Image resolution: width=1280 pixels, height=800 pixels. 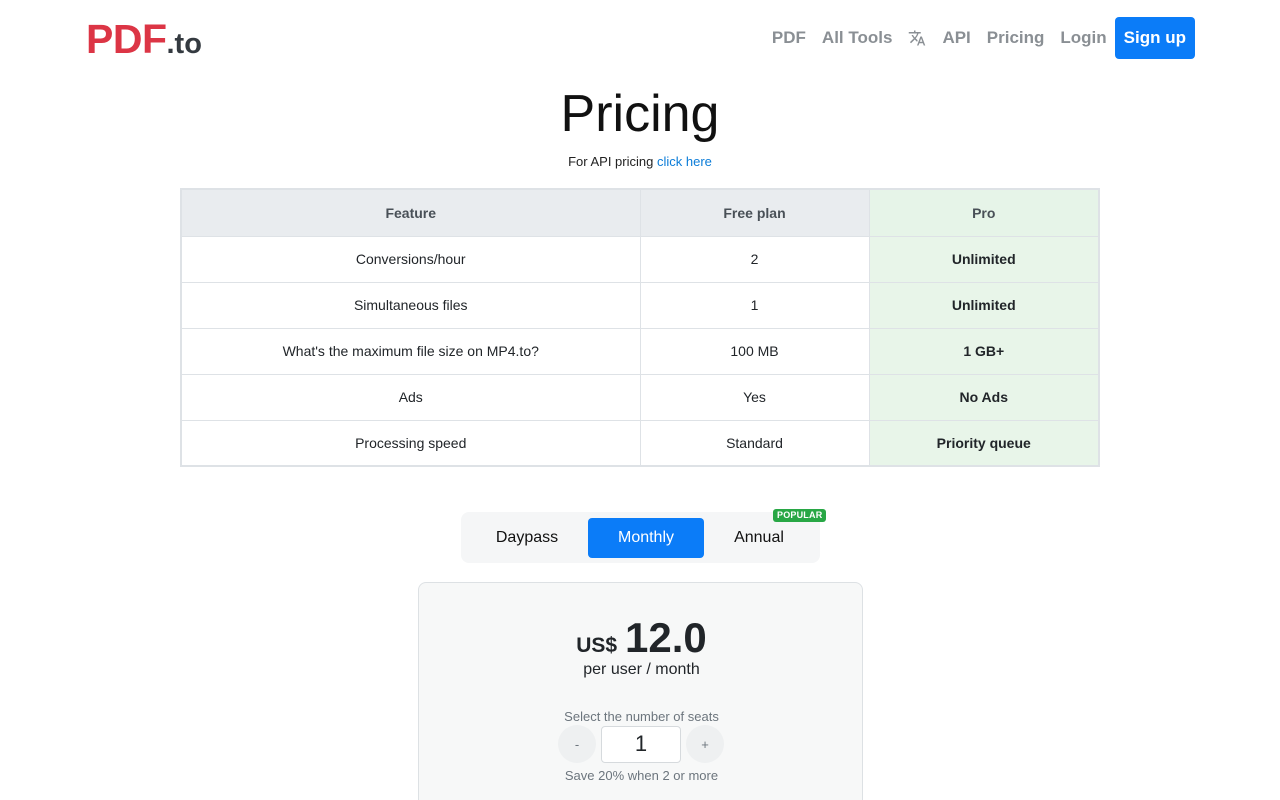 I want to click on top-nav: PDF All Tools API Pricing Login Sign up, so click(x=983, y=38).